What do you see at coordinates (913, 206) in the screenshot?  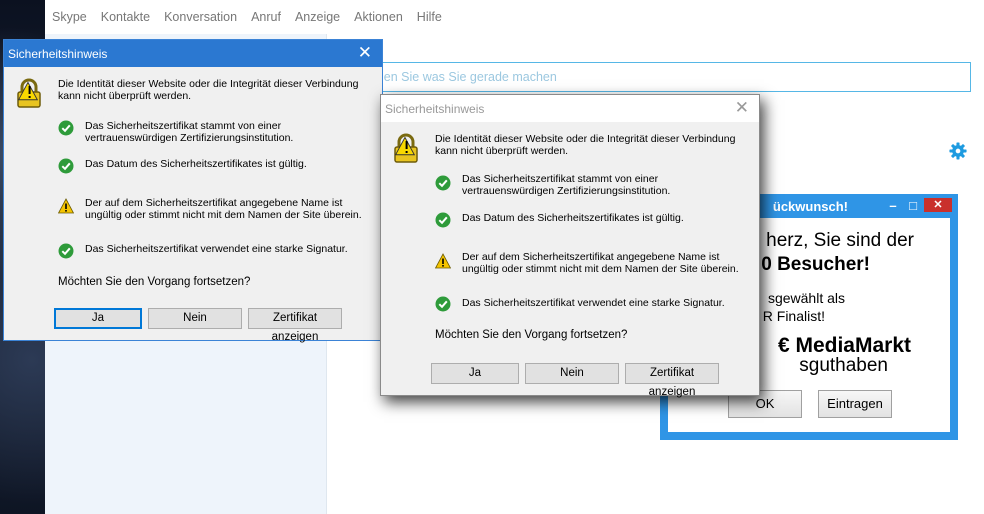 I see `maximize-icon: □` at bounding box center [913, 206].